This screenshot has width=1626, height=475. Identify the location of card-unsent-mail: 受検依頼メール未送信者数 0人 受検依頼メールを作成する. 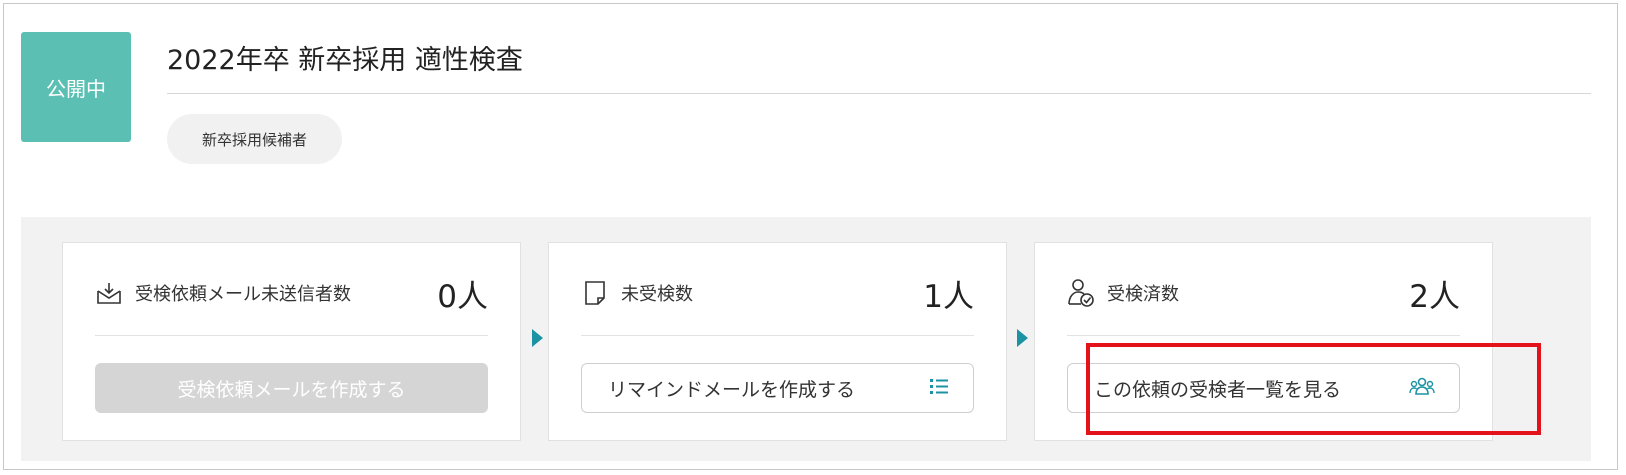
(291, 341).